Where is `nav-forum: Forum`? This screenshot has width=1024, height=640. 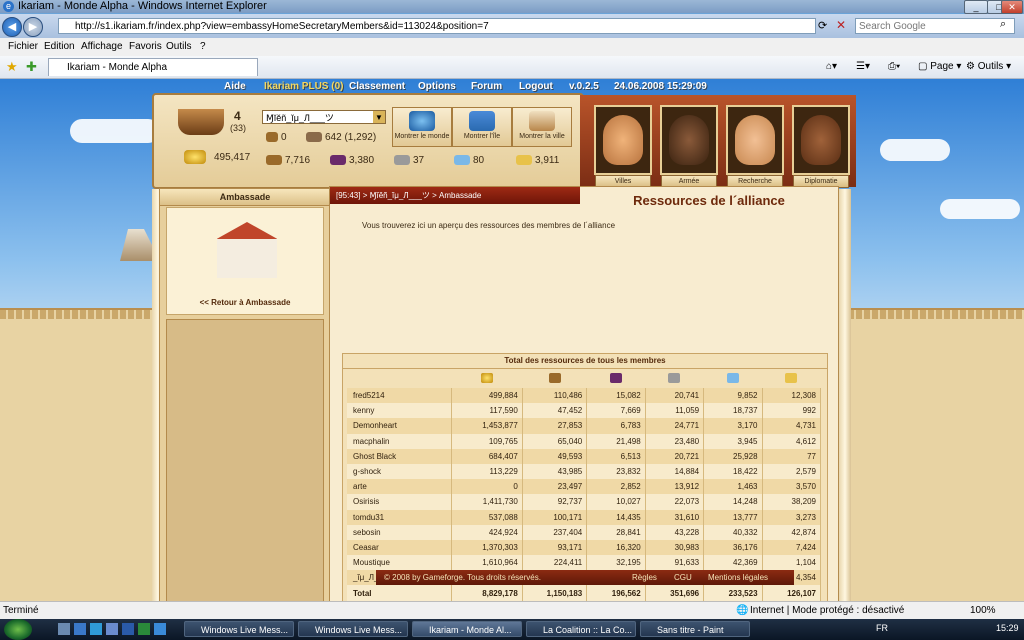
nav-forum: Forum is located at coordinates (486, 86).